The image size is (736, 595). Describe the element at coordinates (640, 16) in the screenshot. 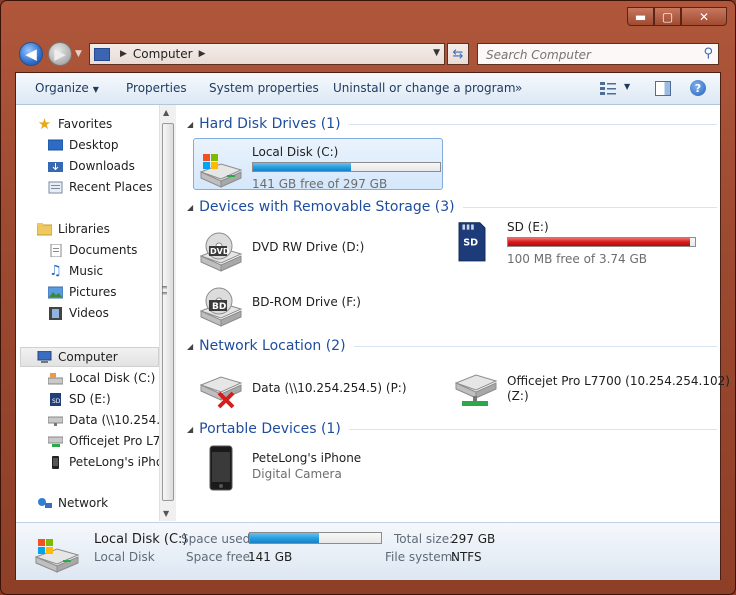

I see `minimize-button: ▬` at that location.